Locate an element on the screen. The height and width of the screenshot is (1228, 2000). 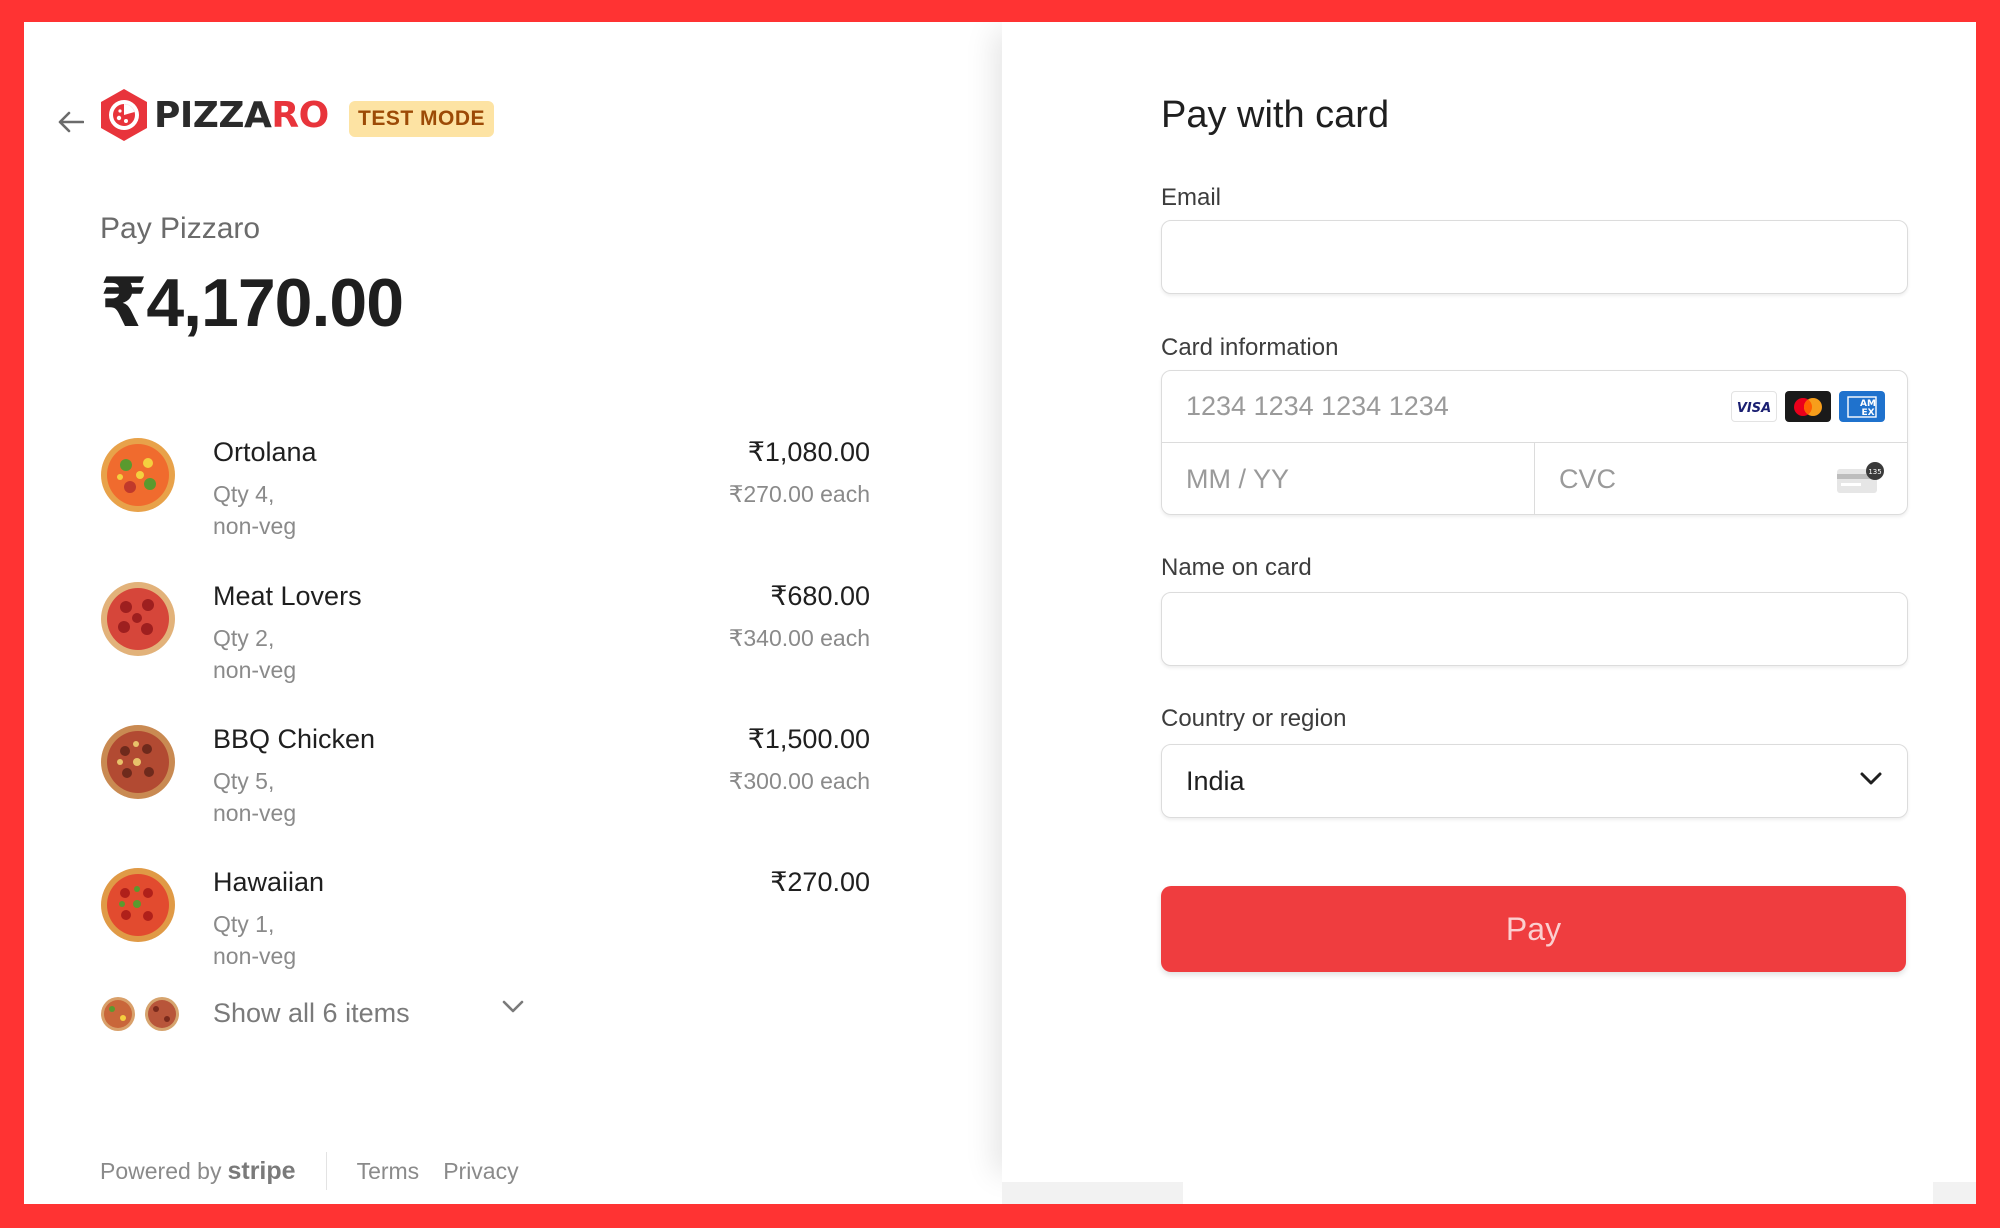
test-mode-badge: TEST MODE is located at coordinates (422, 119).